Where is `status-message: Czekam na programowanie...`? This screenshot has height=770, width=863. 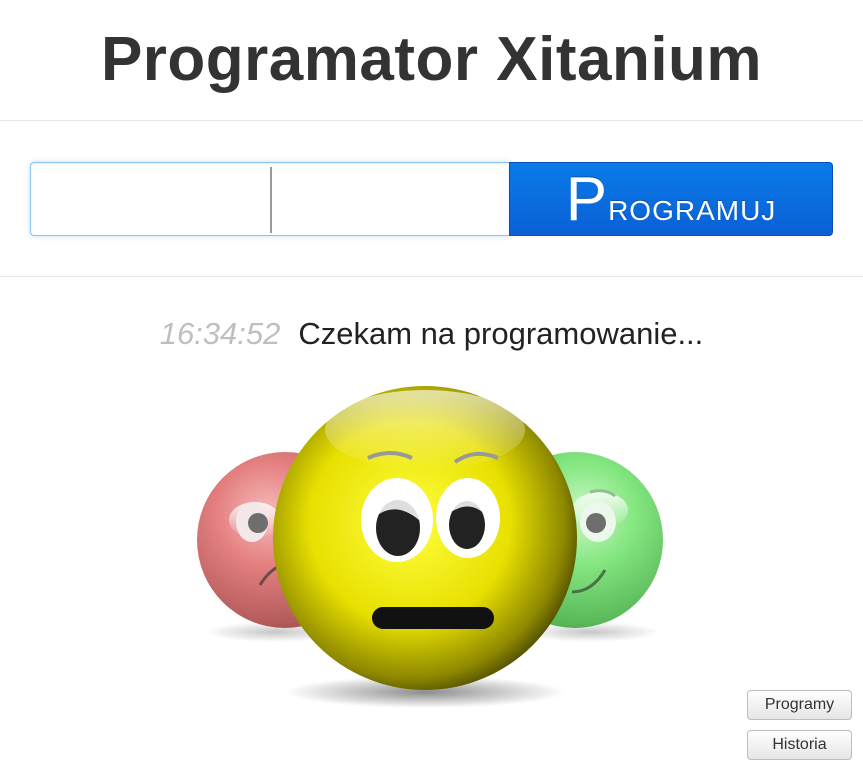
status-message: Czekam na programowanie... is located at coordinates (501, 333).